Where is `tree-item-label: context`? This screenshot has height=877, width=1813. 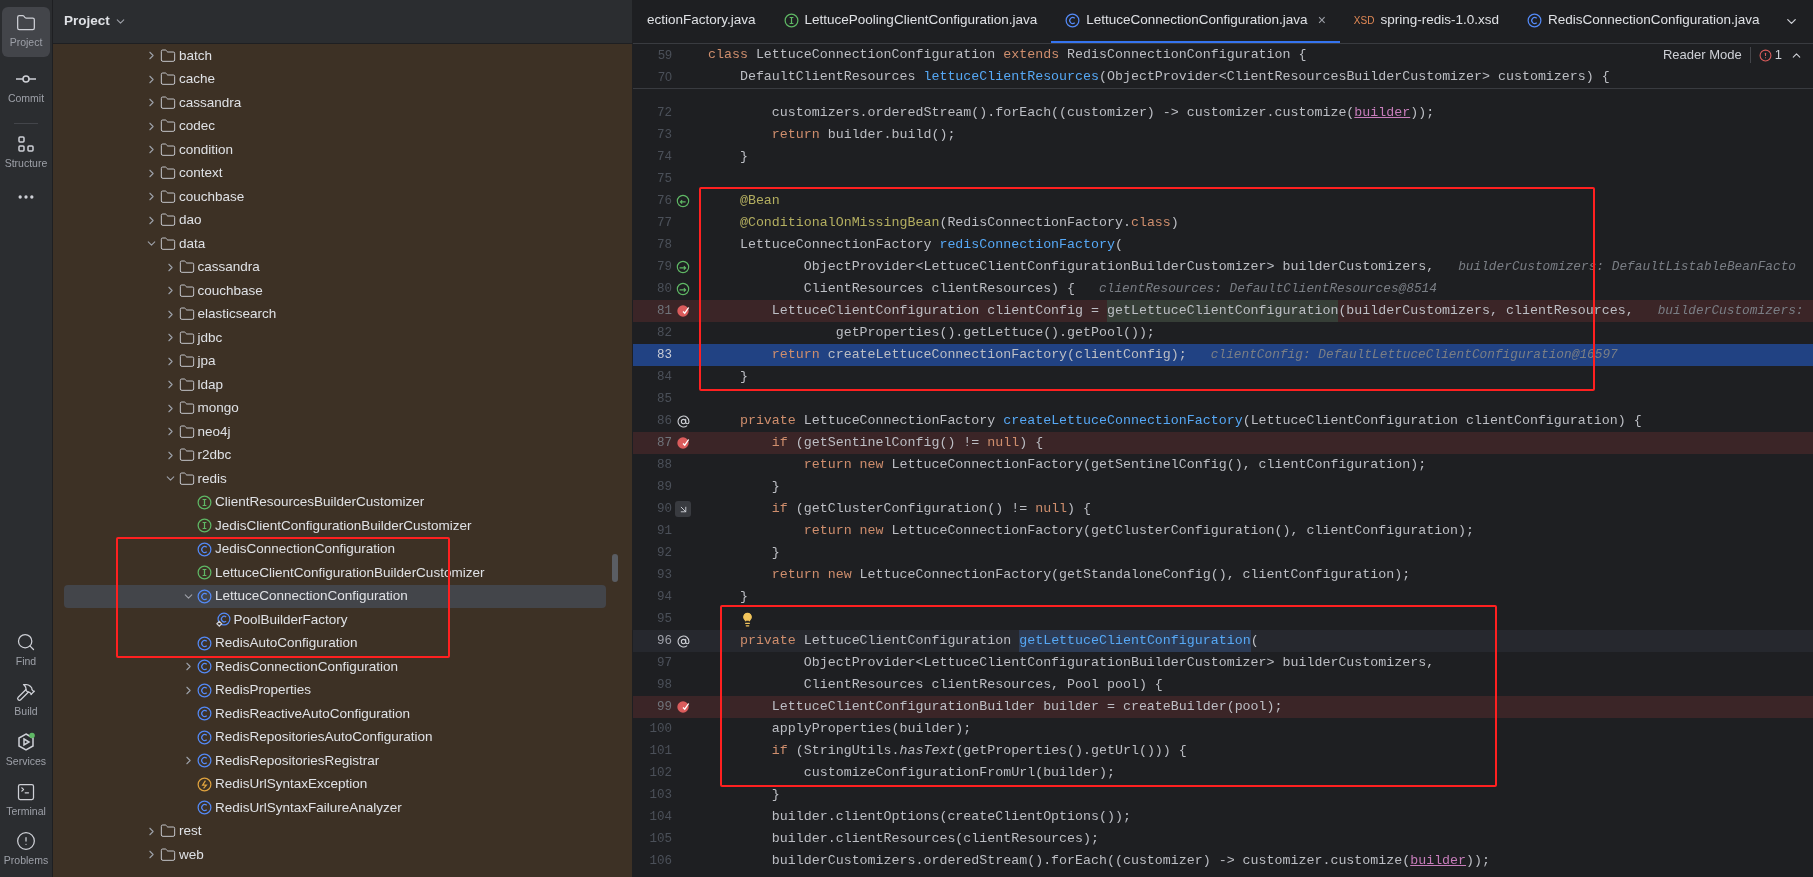
tree-item-label: context is located at coordinates (201, 173).